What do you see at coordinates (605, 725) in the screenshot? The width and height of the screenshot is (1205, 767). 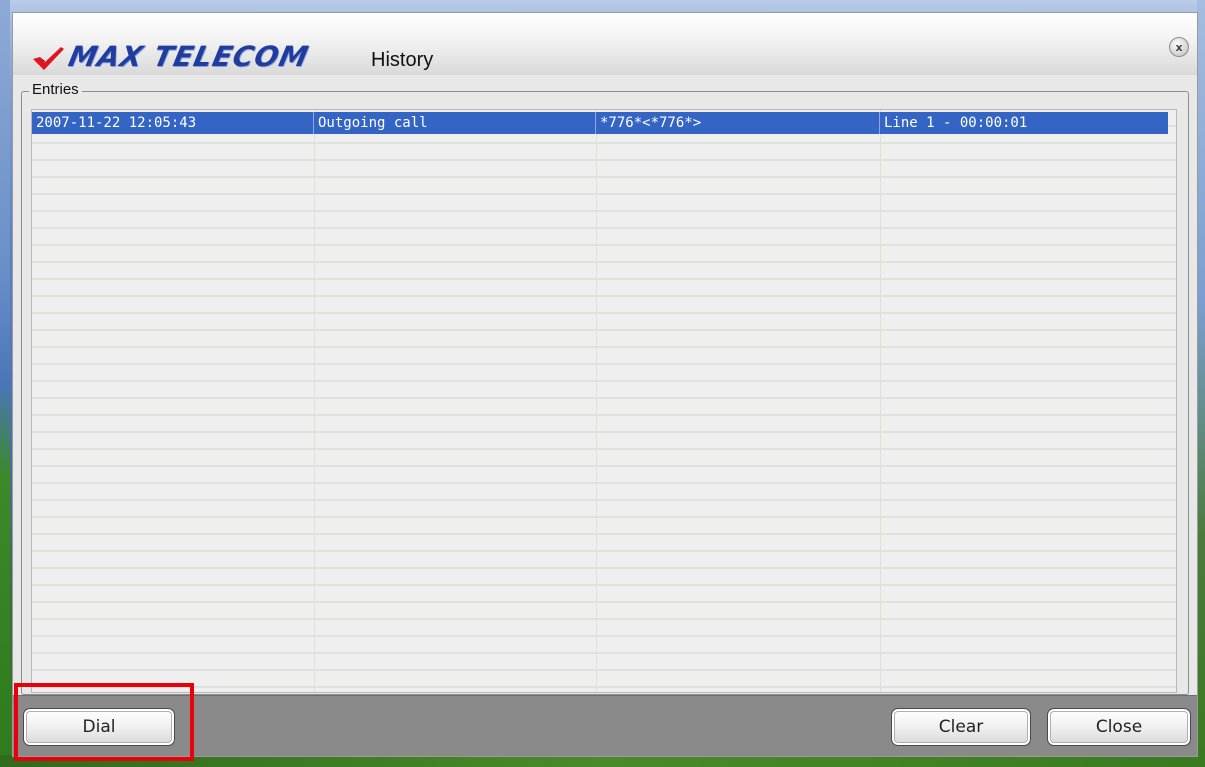 I see `button-bar: Dial Clear Close` at bounding box center [605, 725].